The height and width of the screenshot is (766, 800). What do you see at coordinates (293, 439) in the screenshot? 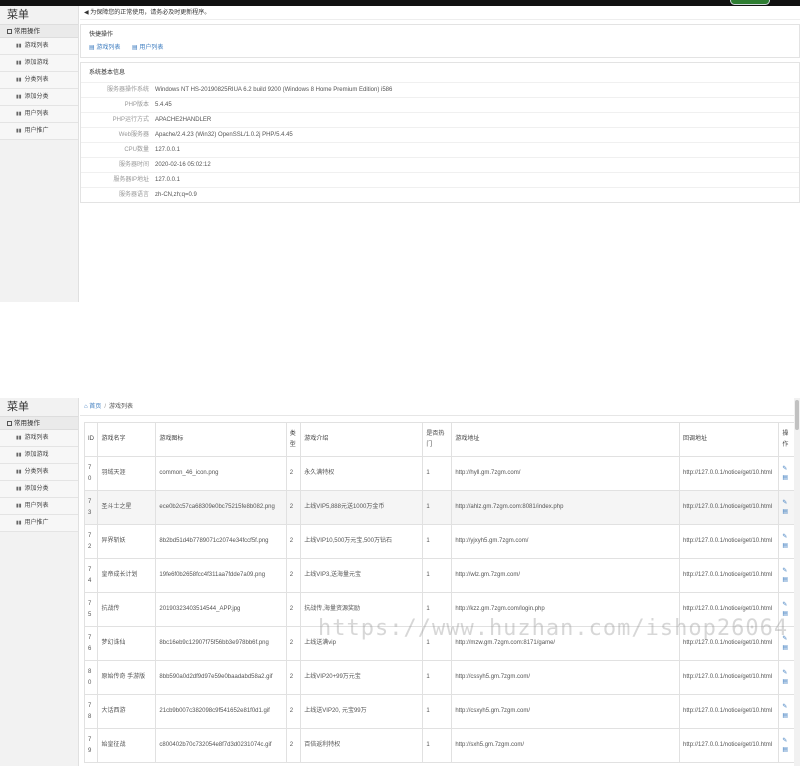
I see `column-header: 类型` at bounding box center [293, 439].